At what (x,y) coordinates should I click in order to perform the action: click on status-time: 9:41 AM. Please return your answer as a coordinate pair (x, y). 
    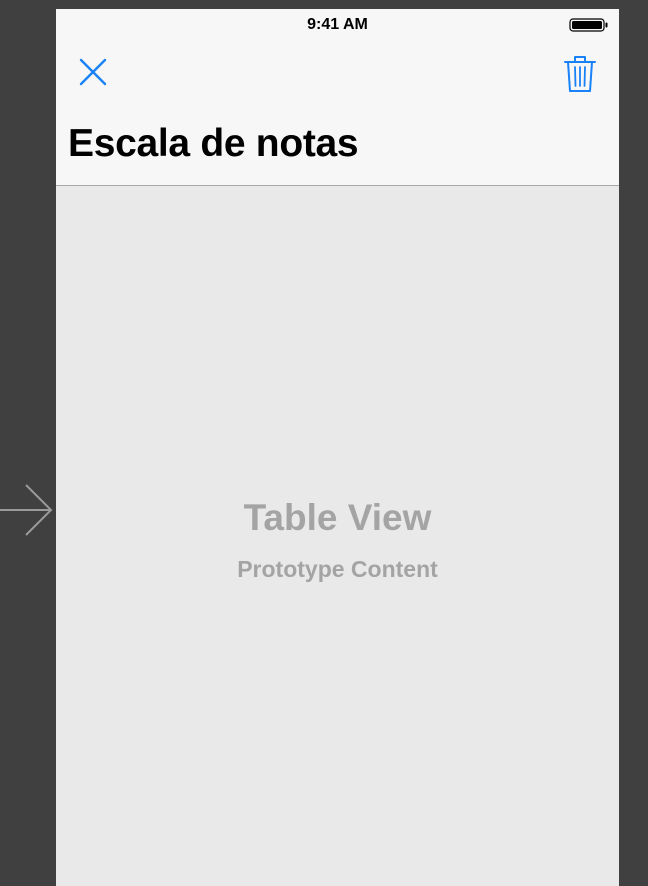
    Looking at the image, I should click on (337, 24).